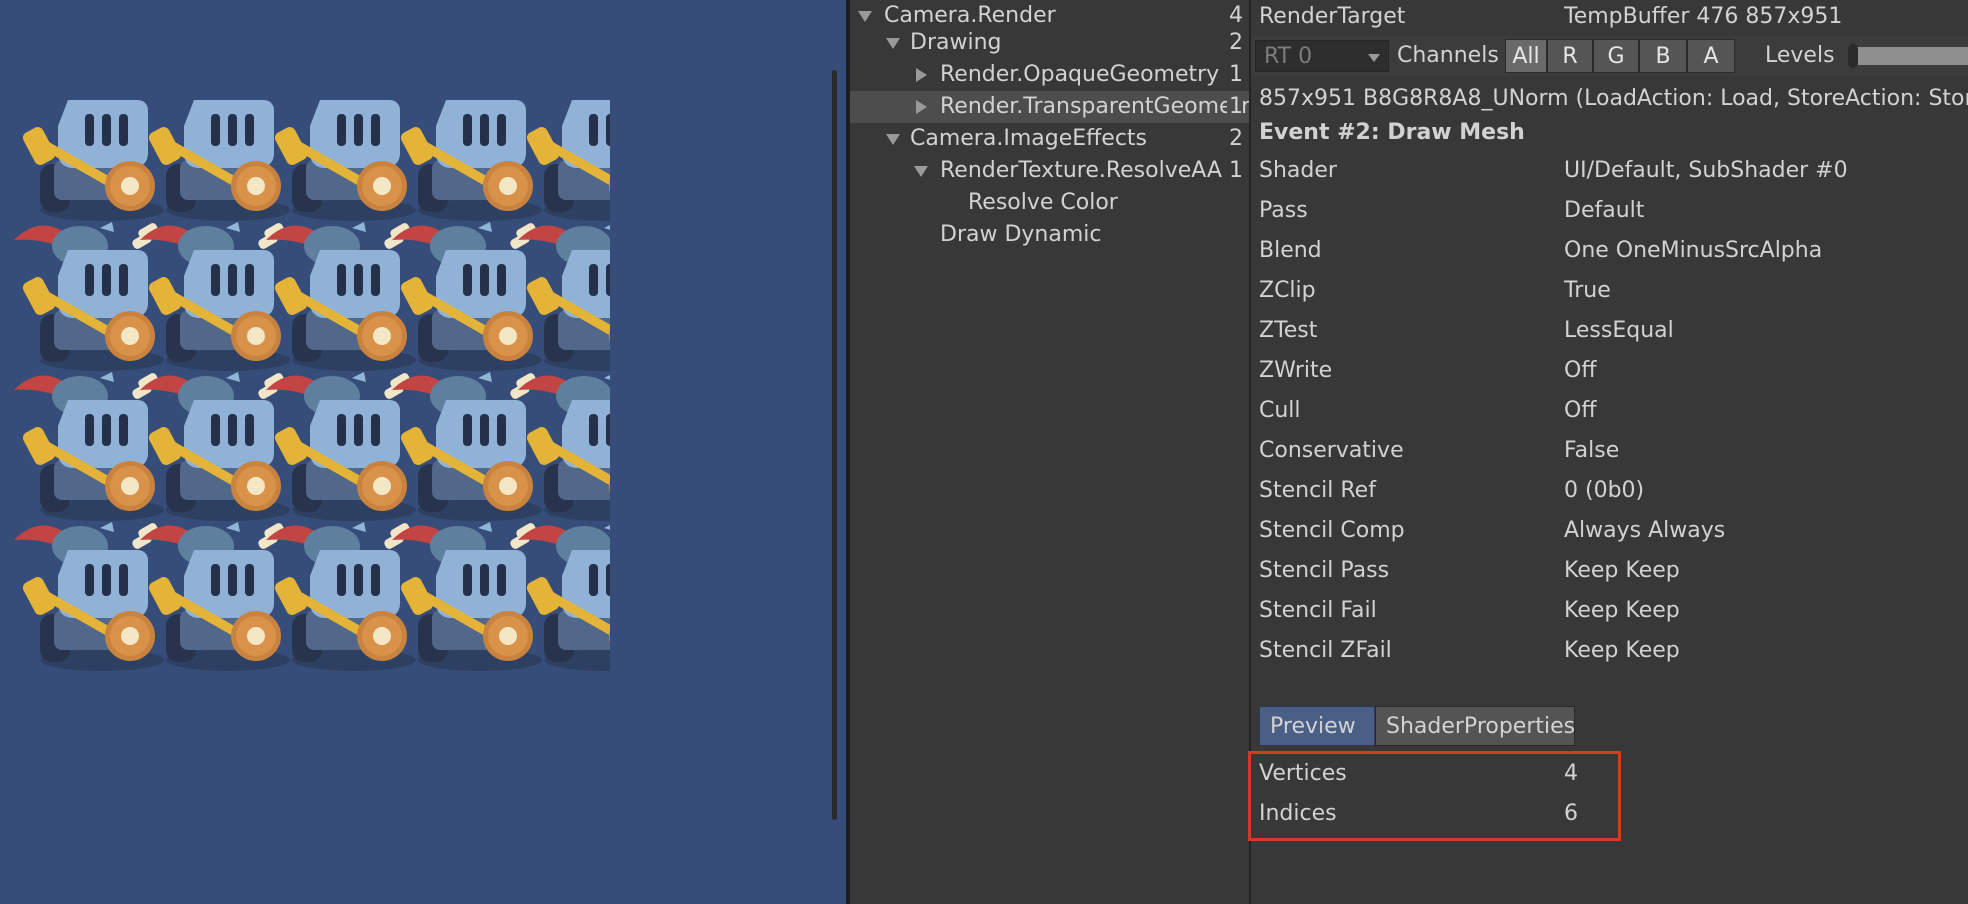 Image resolution: width=1968 pixels, height=904 pixels. I want to click on tree-item-label: Camera.ImageEffects, so click(1029, 138).